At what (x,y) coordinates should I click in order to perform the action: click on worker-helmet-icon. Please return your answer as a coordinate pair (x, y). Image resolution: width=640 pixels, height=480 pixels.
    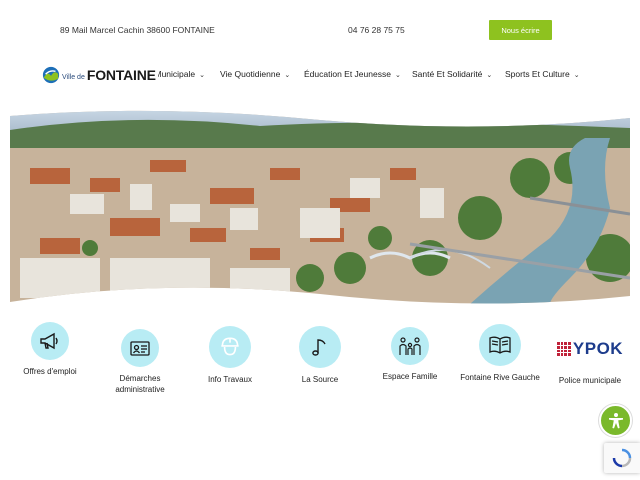
    Looking at the image, I should click on (230, 347).